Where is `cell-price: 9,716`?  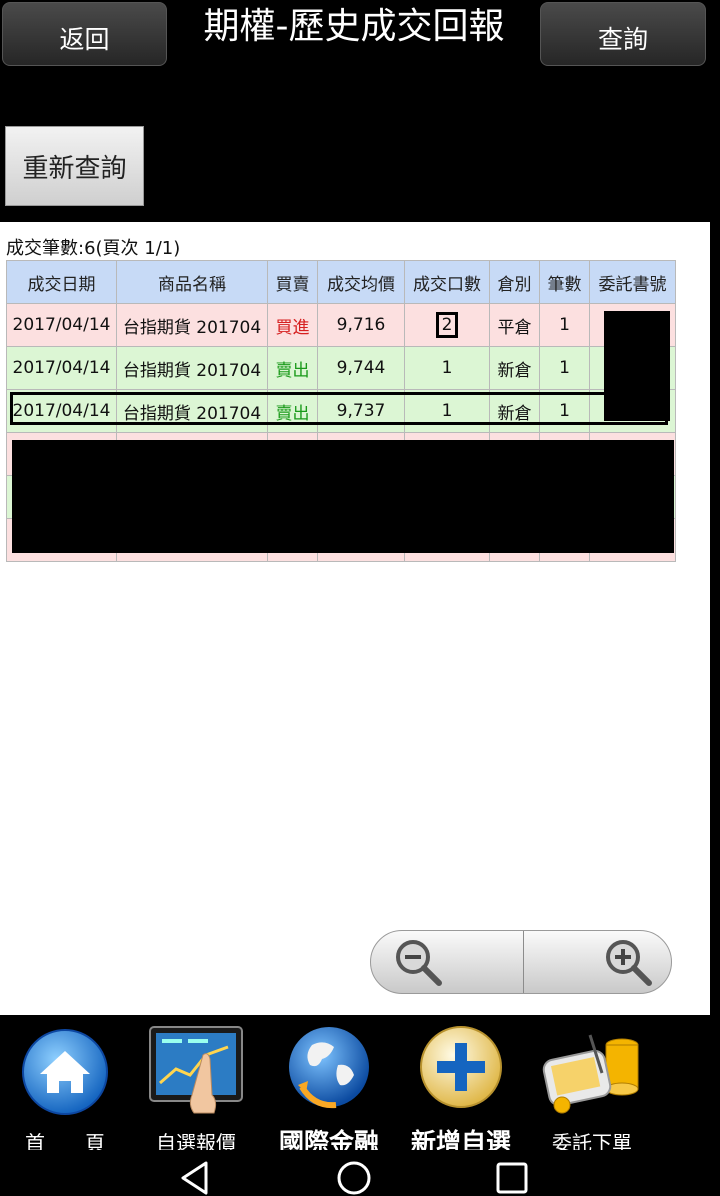 cell-price: 9,716 is located at coordinates (361, 325).